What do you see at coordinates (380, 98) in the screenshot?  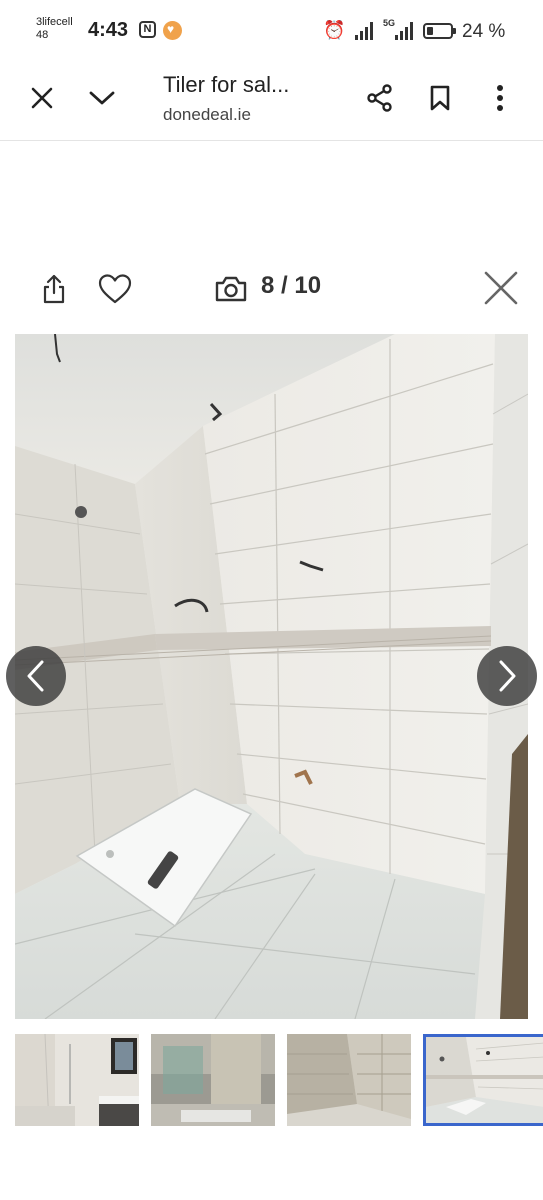 I see `share-icon` at bounding box center [380, 98].